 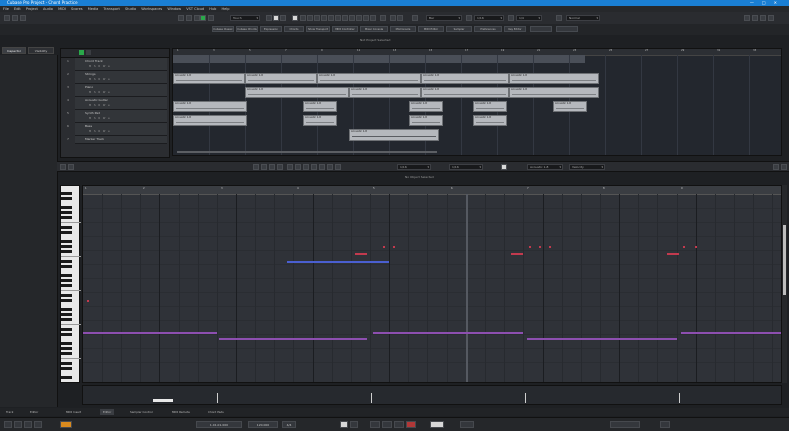 What do you see at coordinates (18, 424) in the screenshot?
I see `go-to-start-icon` at bounding box center [18, 424].